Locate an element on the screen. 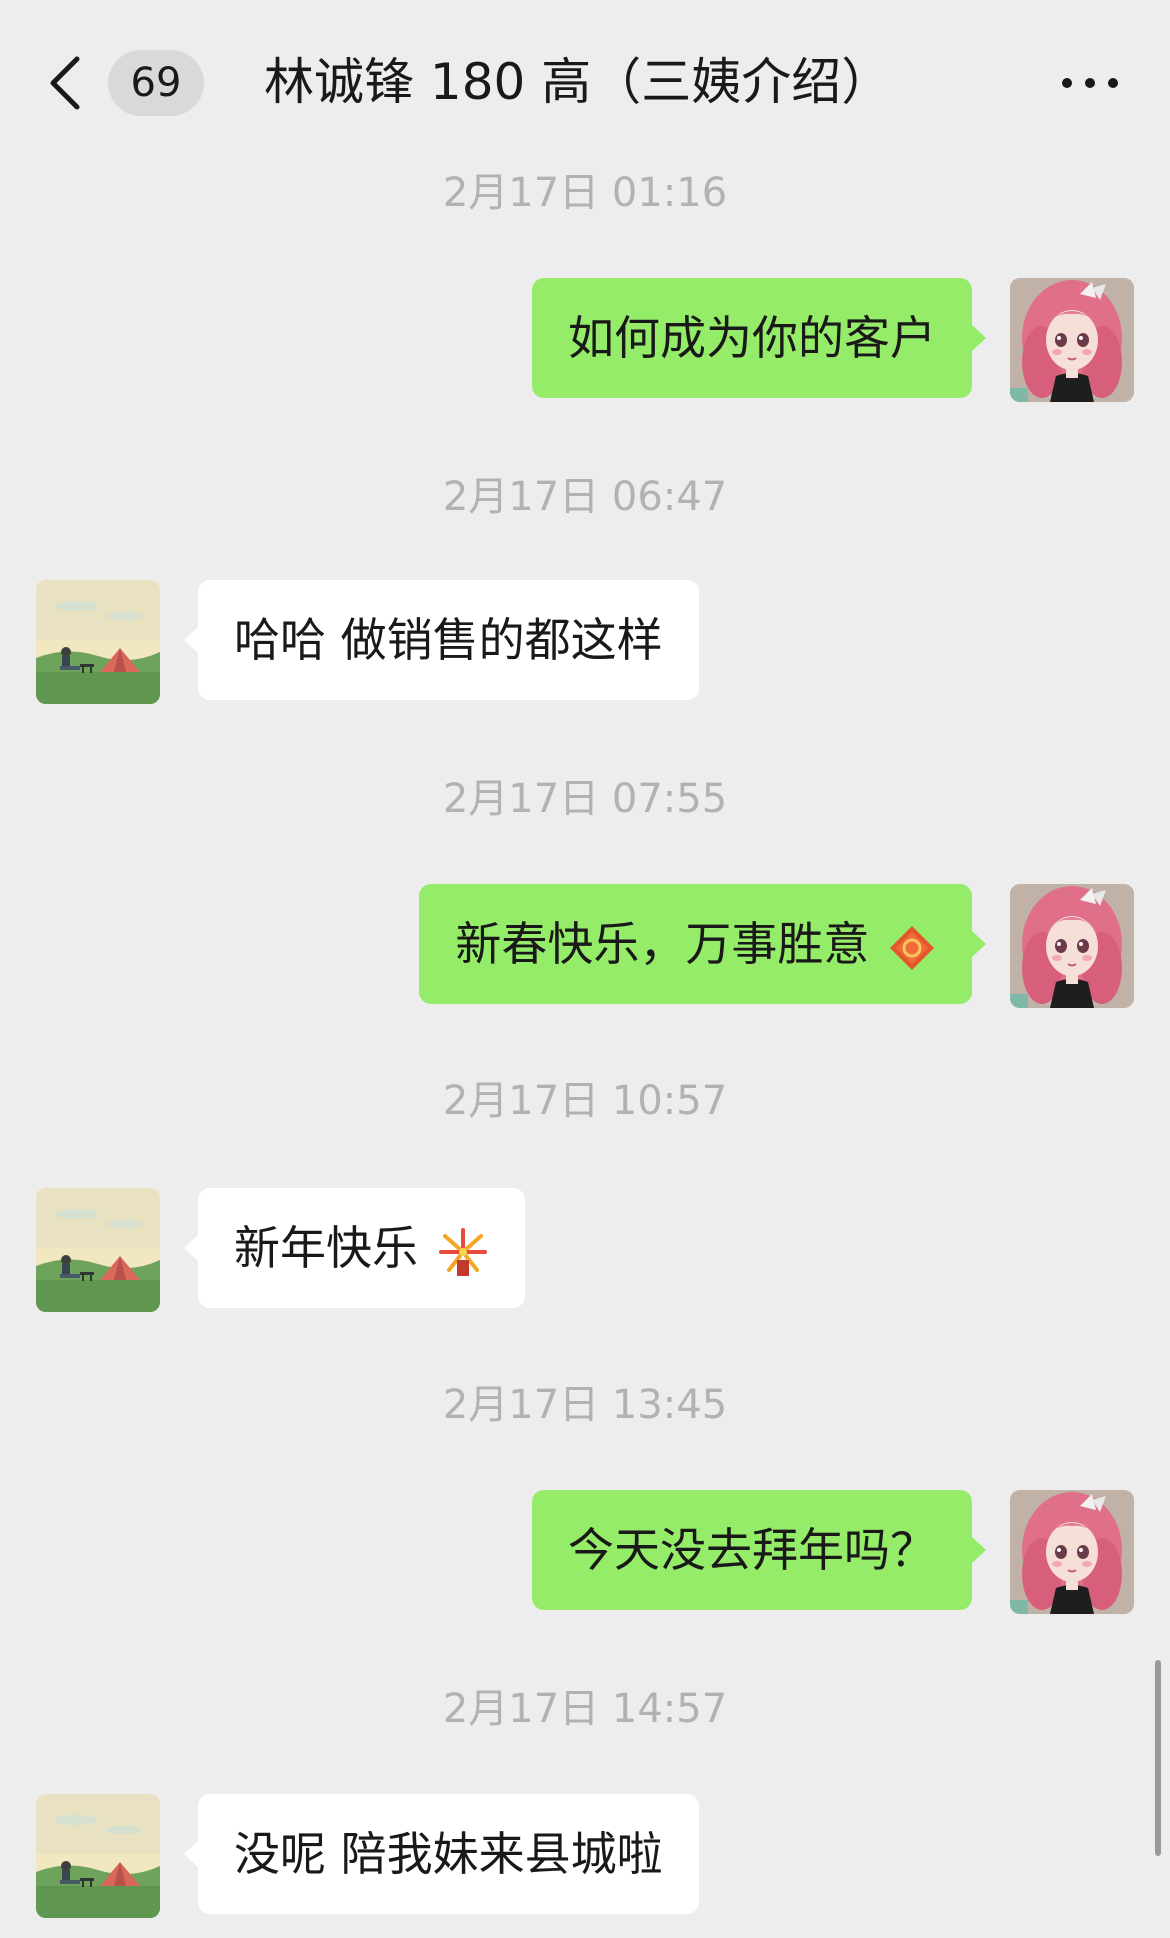 The width and height of the screenshot is (1170, 1938). message-timestamp: 2月17日 14:57 is located at coordinates (585, 1709).